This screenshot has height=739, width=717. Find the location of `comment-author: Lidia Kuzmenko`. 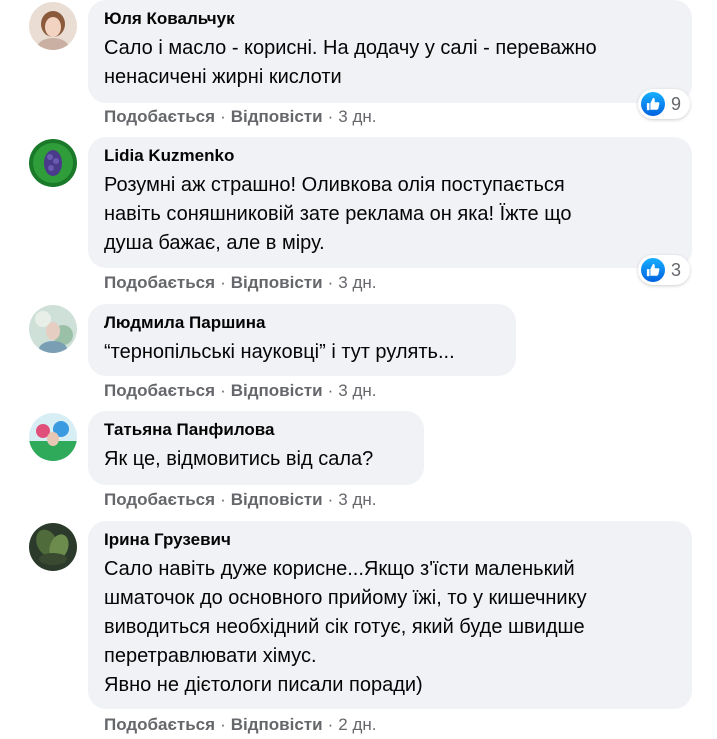

comment-author: Lidia Kuzmenko is located at coordinates (390, 156).